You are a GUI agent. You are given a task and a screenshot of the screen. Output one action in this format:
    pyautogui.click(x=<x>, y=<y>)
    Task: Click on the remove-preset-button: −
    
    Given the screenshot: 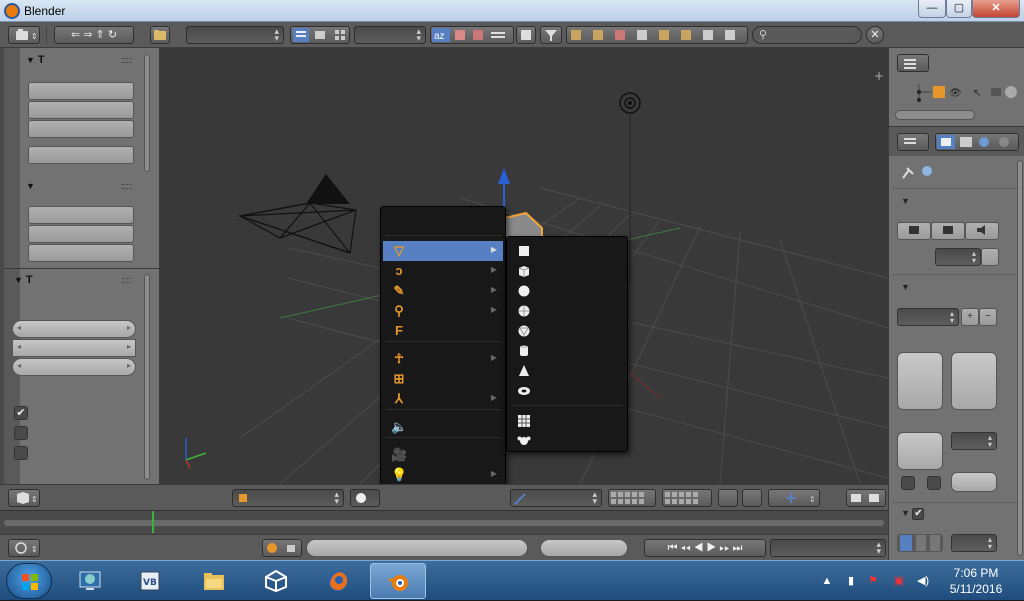 What is the action you would take?
    pyautogui.click(x=988, y=317)
    